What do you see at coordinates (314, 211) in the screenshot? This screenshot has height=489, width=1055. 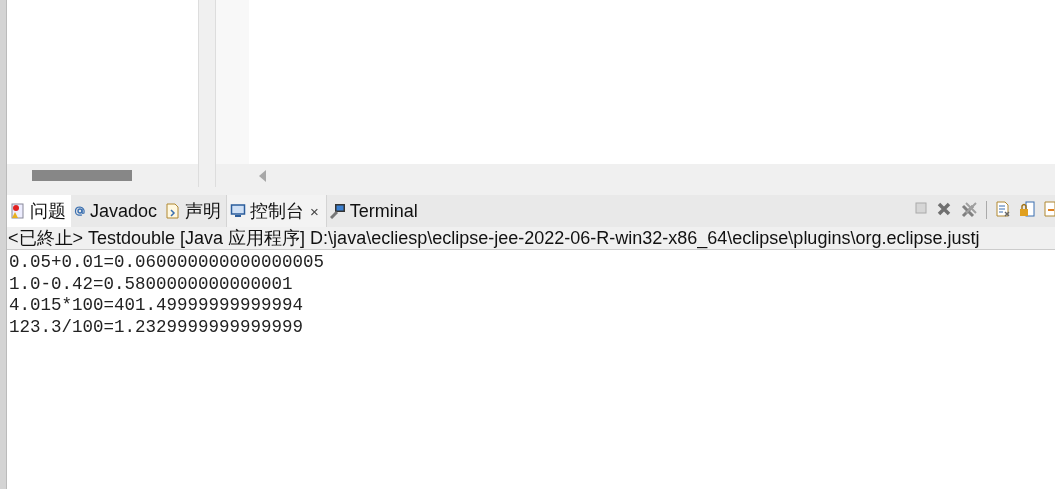 I see `close-tab-button: ×` at bounding box center [314, 211].